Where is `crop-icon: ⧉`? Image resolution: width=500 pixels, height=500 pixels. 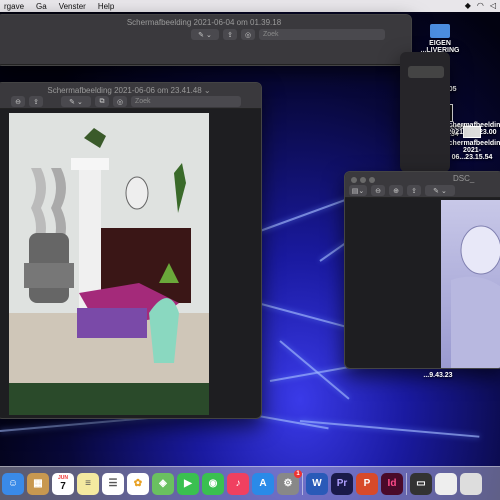
crop-icon: ⧉ is located at coordinates (102, 101).